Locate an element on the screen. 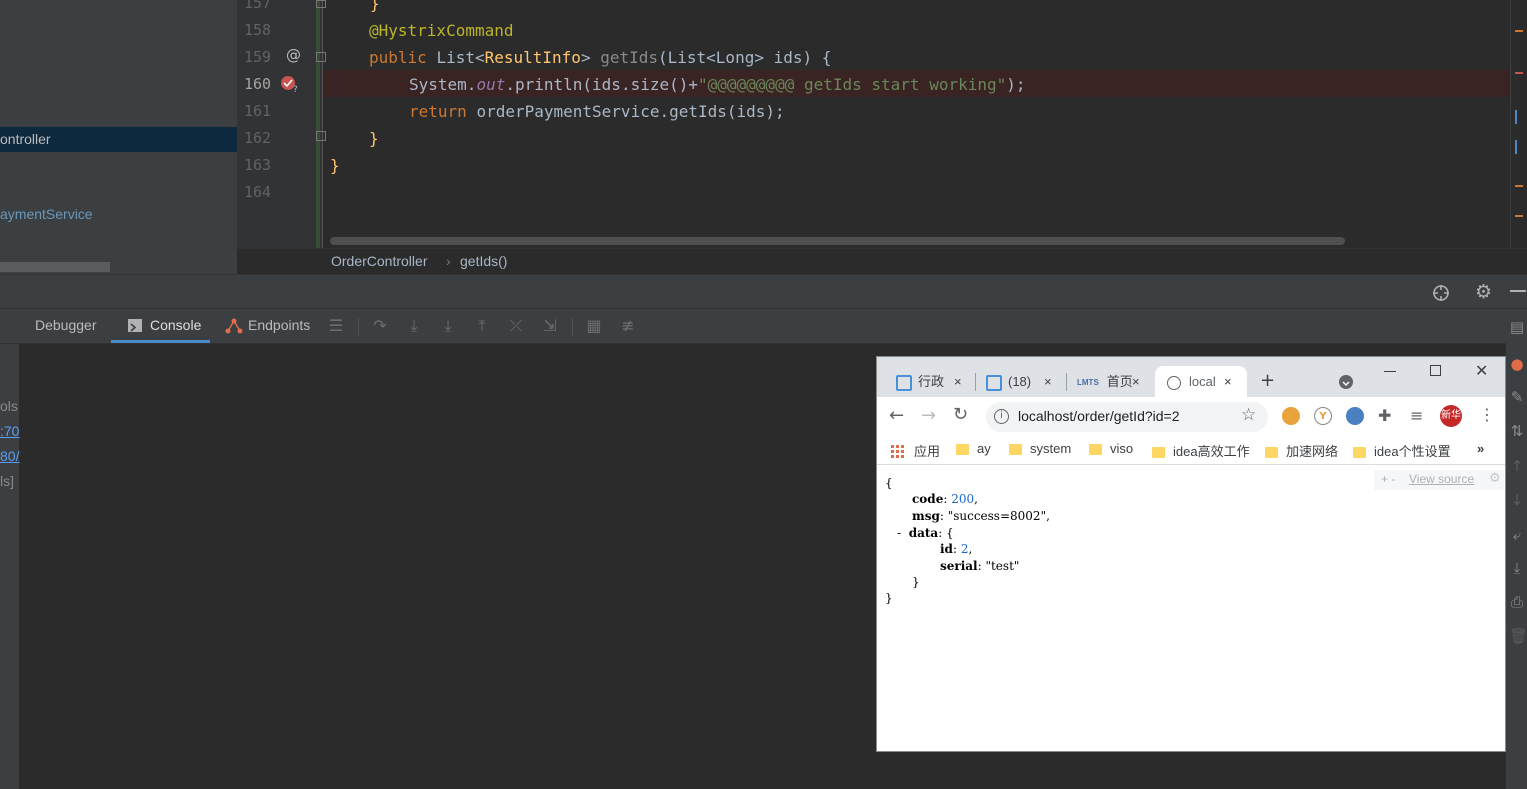  evaluate-icon: ▦ is located at coordinates (594, 326).